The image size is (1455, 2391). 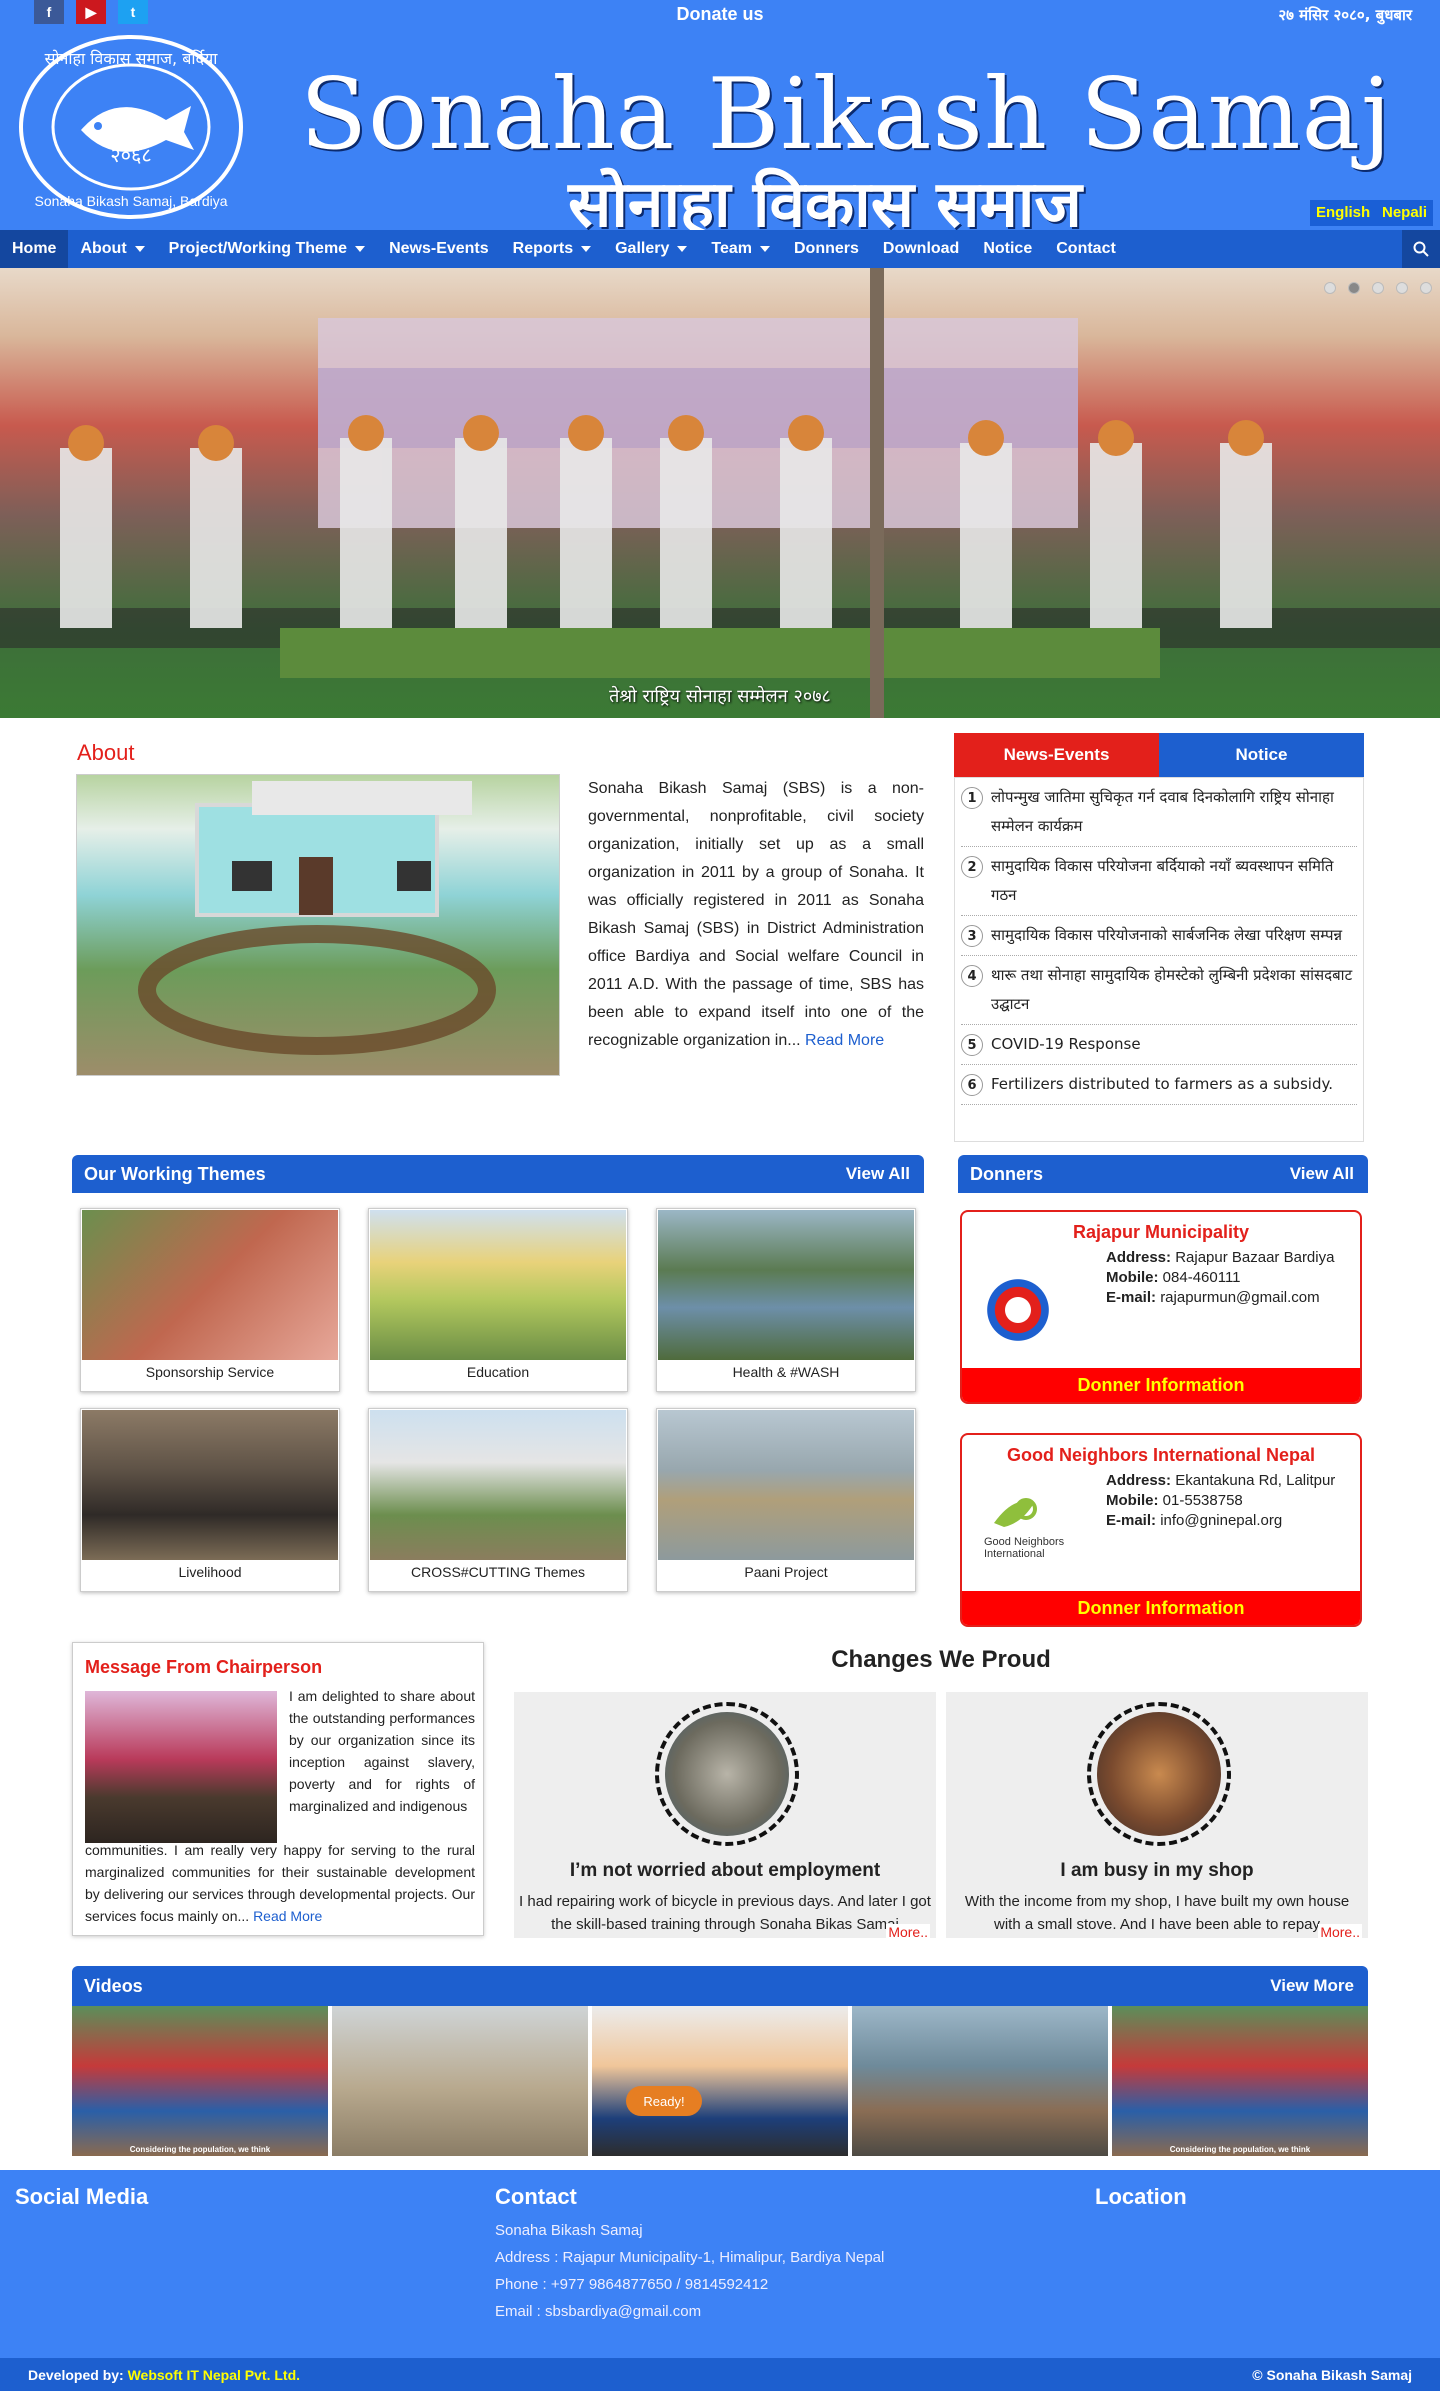 I want to click on email-label: E-mail:, so click(x=1131, y=1297).